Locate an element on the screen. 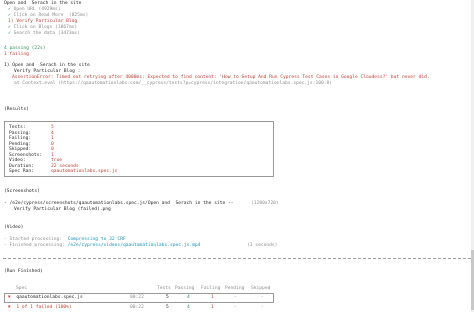 The width and height of the screenshot is (474, 312). total-pending: - is located at coordinates (235, 307).